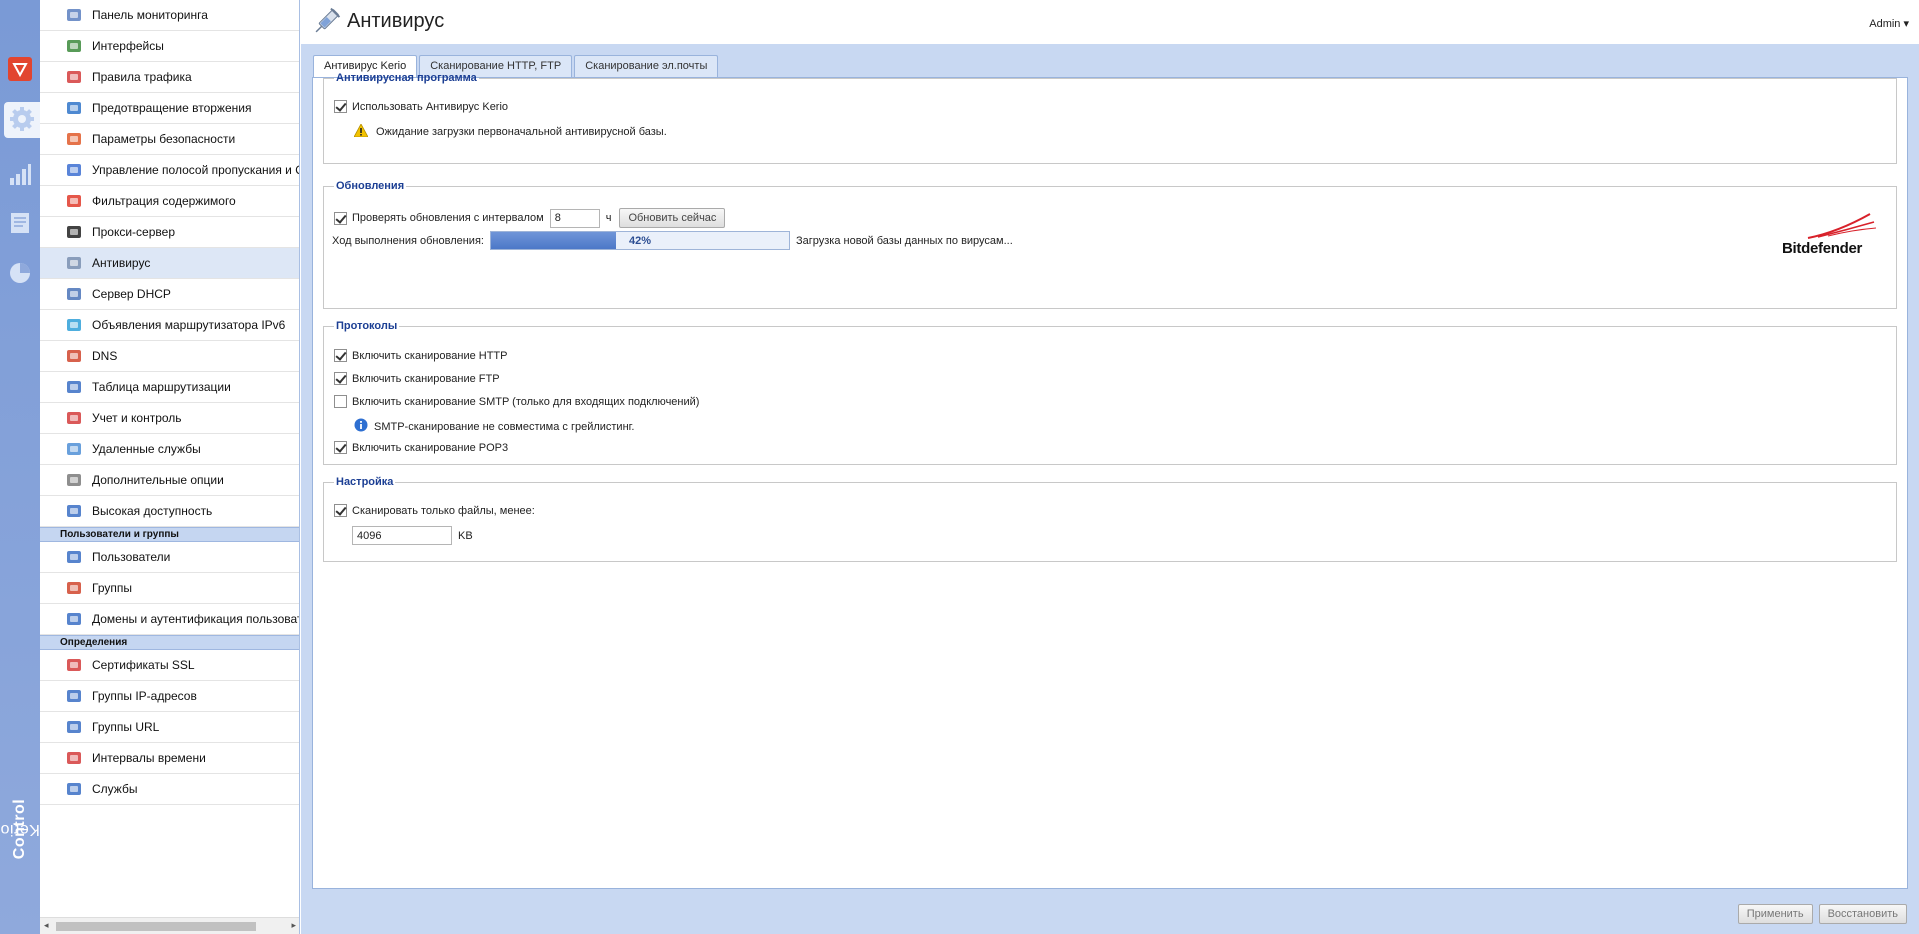 Image resolution: width=1919 pixels, height=934 pixels. Describe the element at coordinates (293, 925) in the screenshot. I see `scroll-right-icon: ▸` at that location.